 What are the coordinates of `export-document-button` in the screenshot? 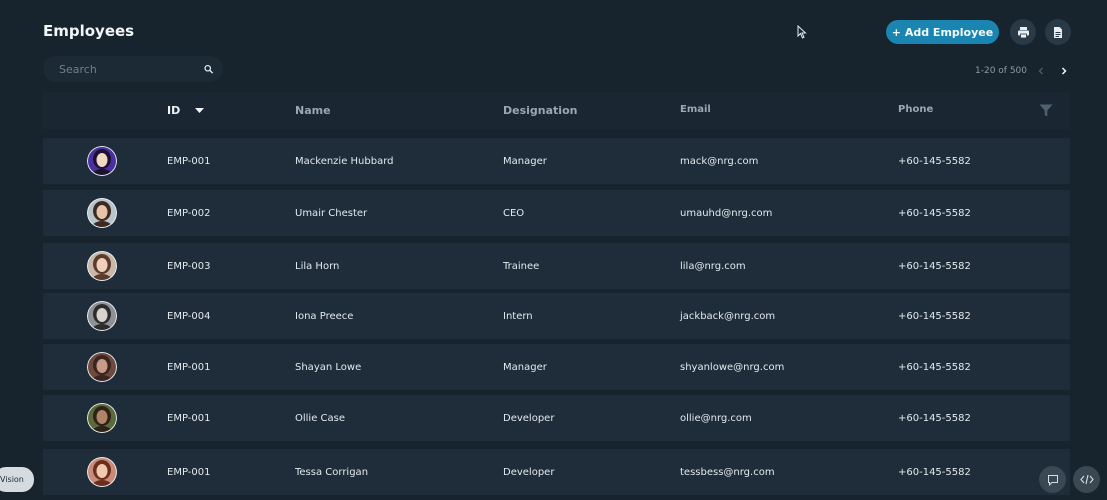 It's located at (1058, 32).